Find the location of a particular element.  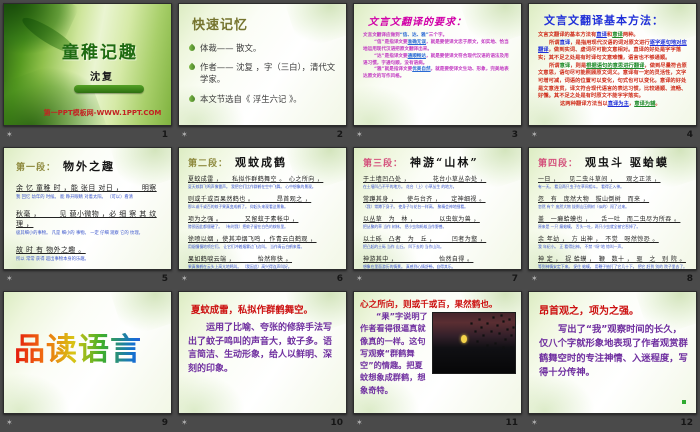

slide-number: 5 is located at coordinates (164, 278).